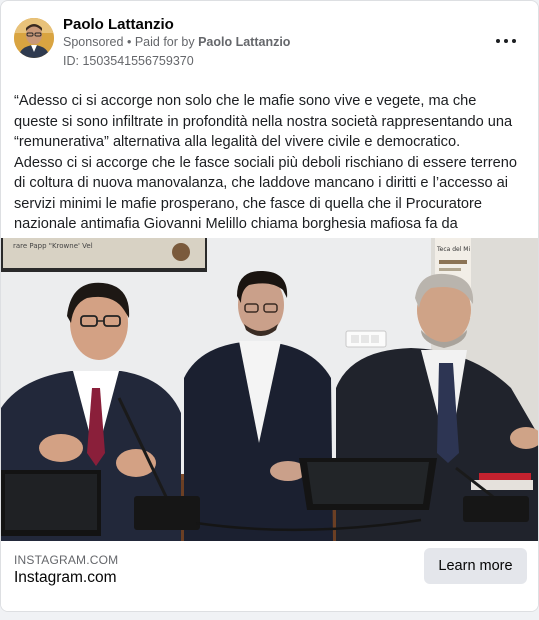 This screenshot has height=620, width=539. I want to click on sponsor-line: Sponsored • Paid for by Paolo Lattanzio, so click(176, 42).